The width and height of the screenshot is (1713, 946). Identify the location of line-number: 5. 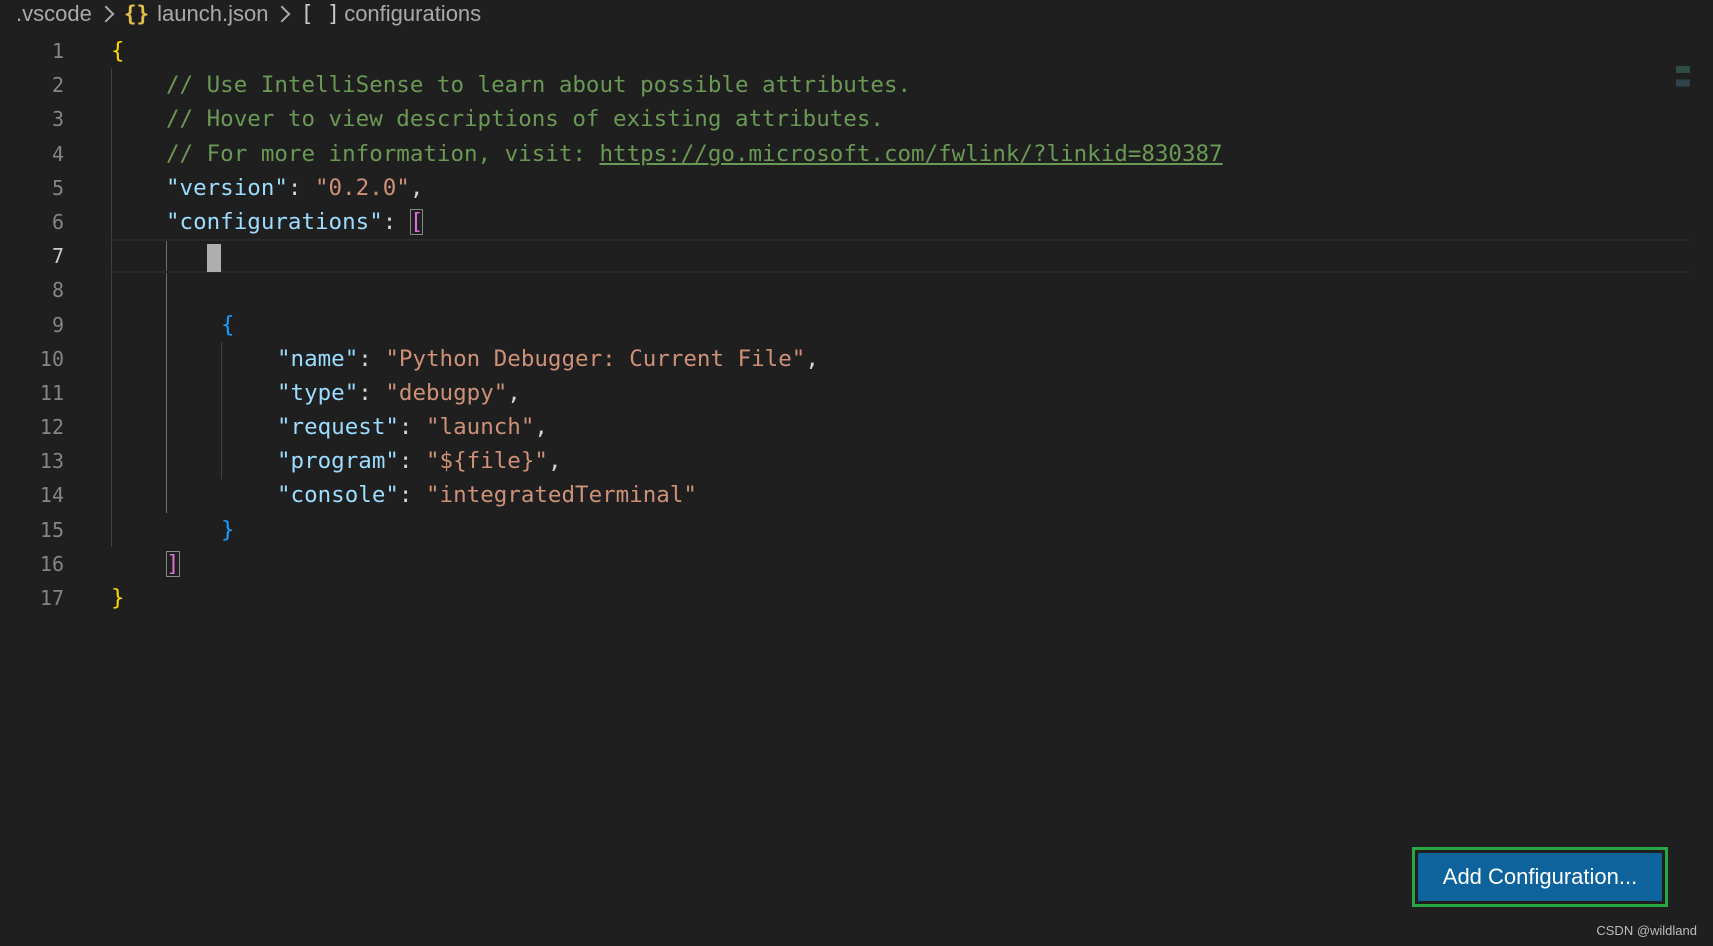
(57, 187).